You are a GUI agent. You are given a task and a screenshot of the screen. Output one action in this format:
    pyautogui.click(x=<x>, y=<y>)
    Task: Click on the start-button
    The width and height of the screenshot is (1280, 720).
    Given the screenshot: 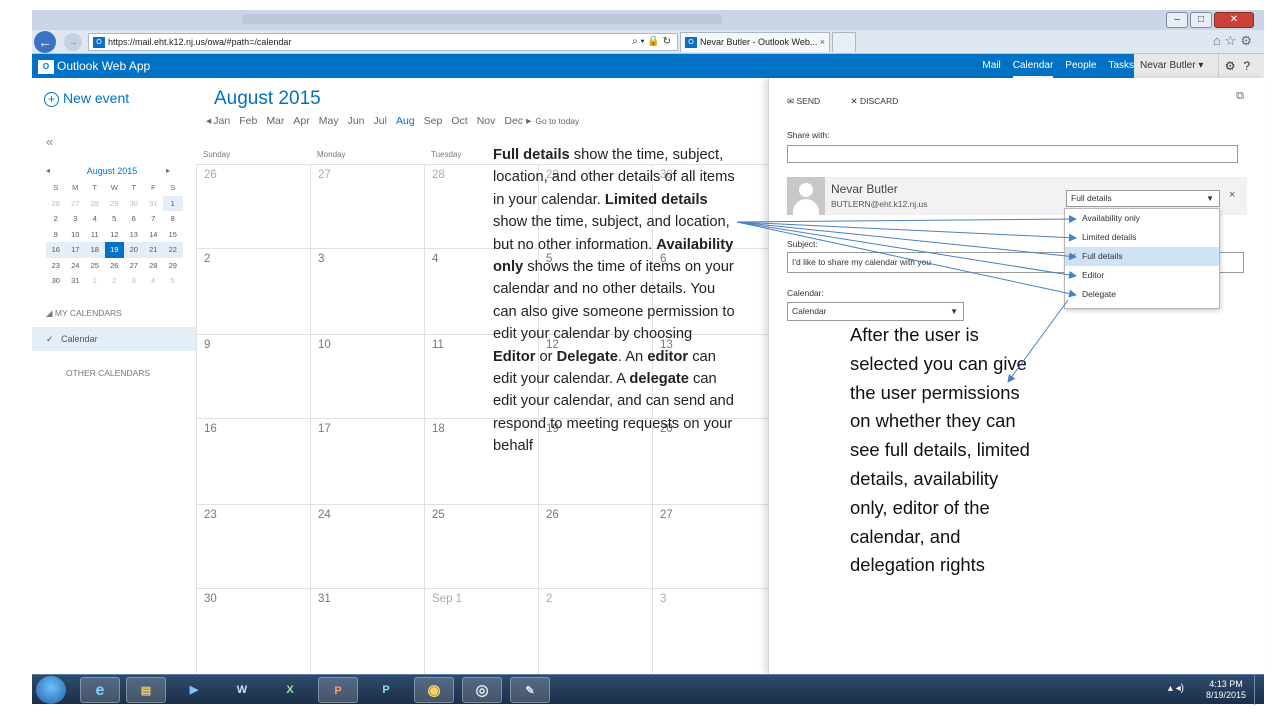 What is the action you would take?
    pyautogui.click(x=51, y=690)
    